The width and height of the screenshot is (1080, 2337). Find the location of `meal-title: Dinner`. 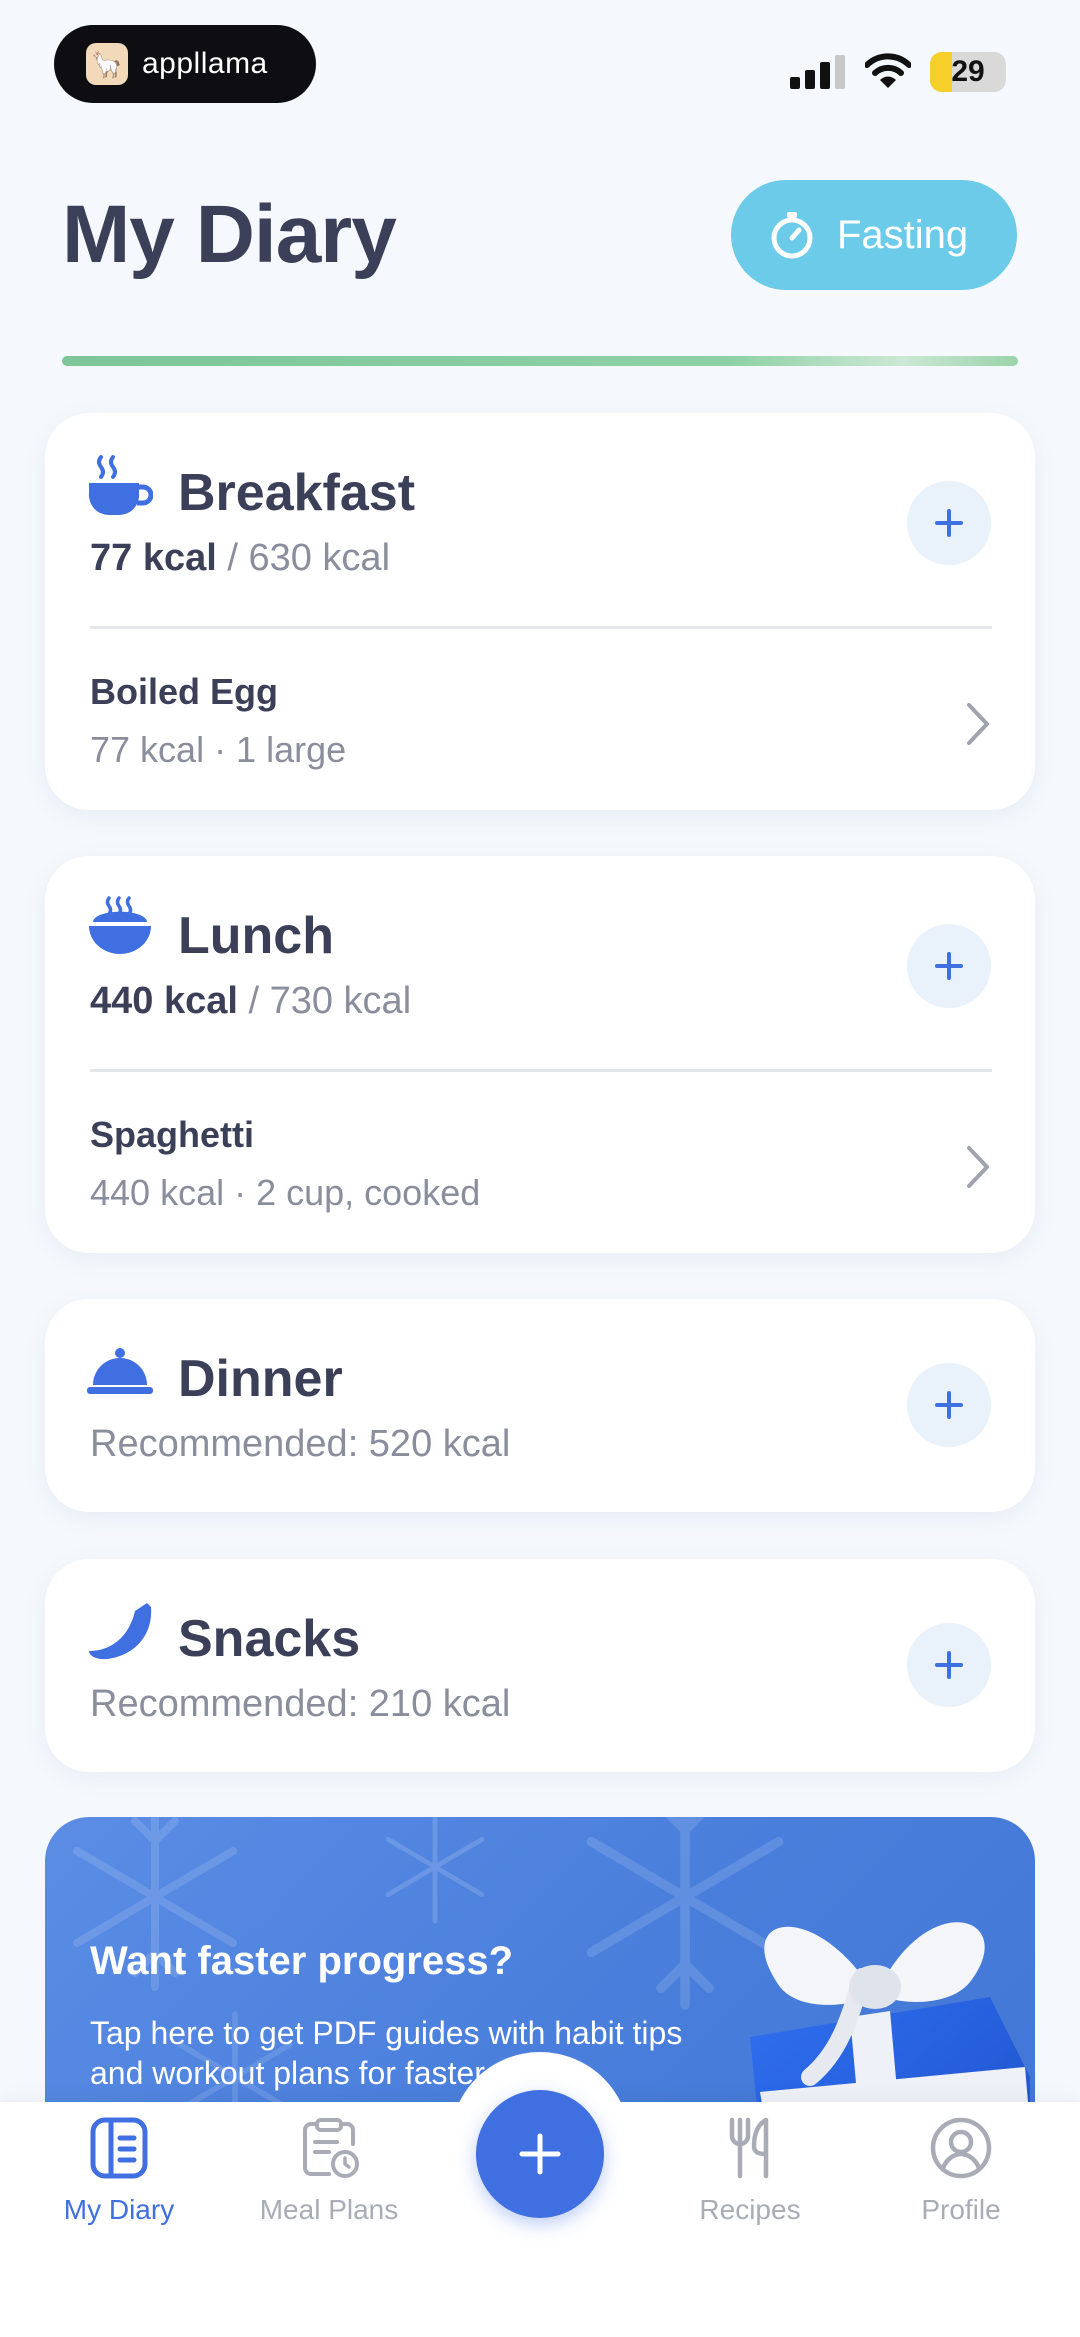

meal-title: Dinner is located at coordinates (260, 1379).